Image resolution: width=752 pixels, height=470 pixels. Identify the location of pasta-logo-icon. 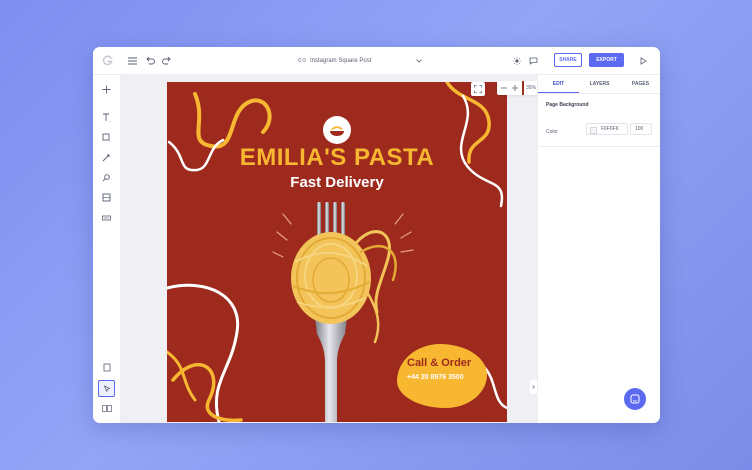
(337, 130).